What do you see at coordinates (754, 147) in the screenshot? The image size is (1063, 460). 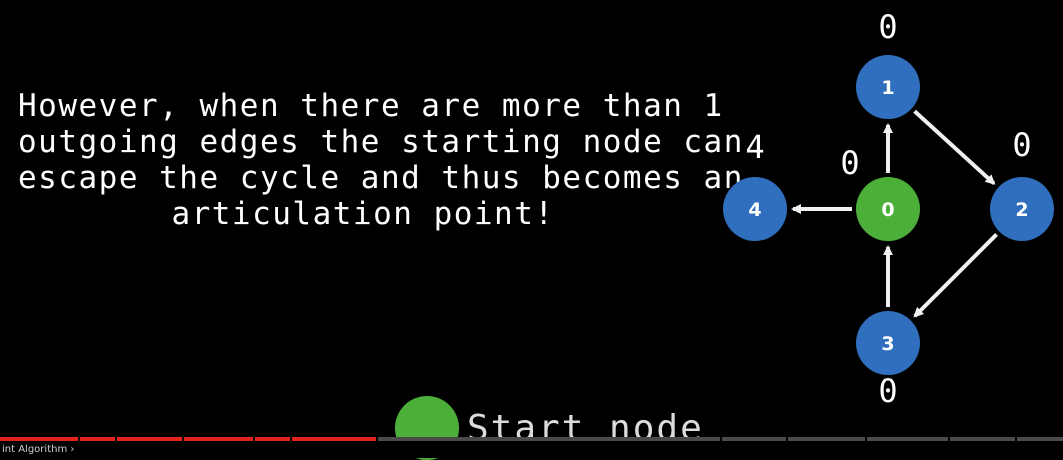 I see `node-4-value: 4` at bounding box center [754, 147].